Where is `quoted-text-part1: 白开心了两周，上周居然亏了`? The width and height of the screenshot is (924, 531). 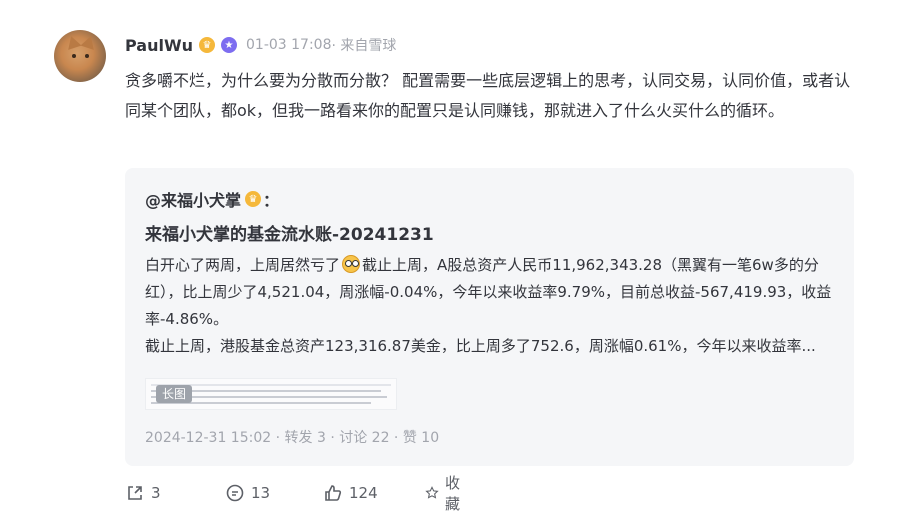 quoted-text-part1: 白开心了两周，上周居然亏了 is located at coordinates (243, 265).